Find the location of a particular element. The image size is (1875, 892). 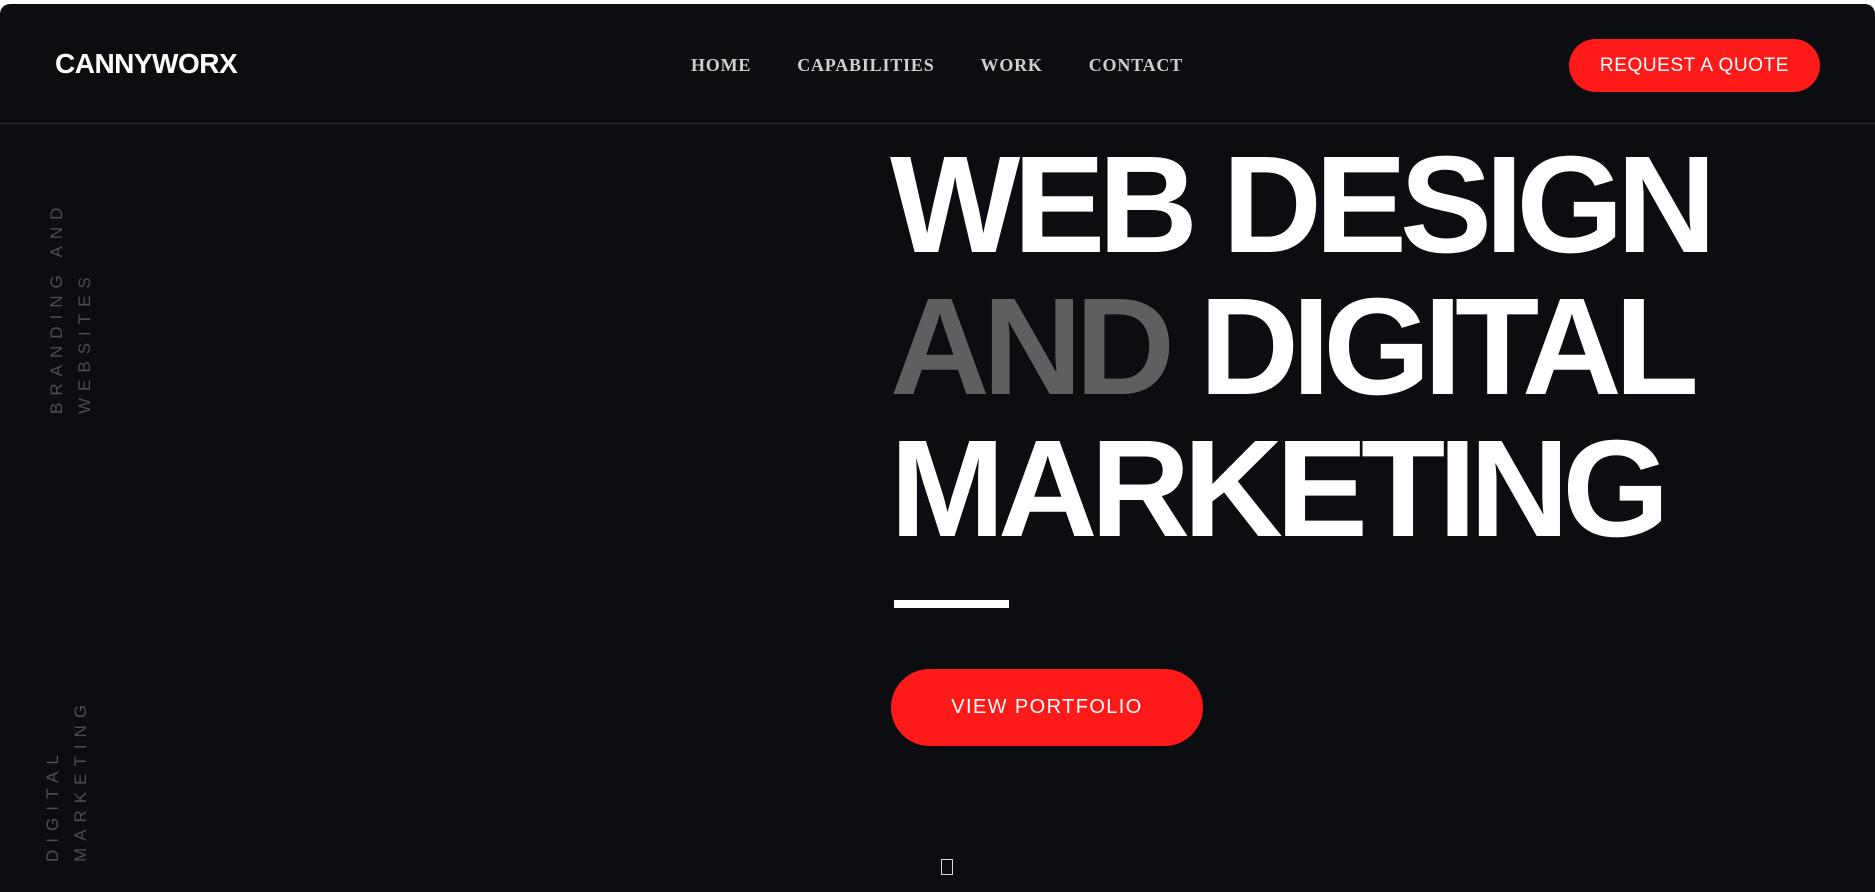

view-portfolio-button: VIEW PORTFOLIO is located at coordinates (1047, 707).